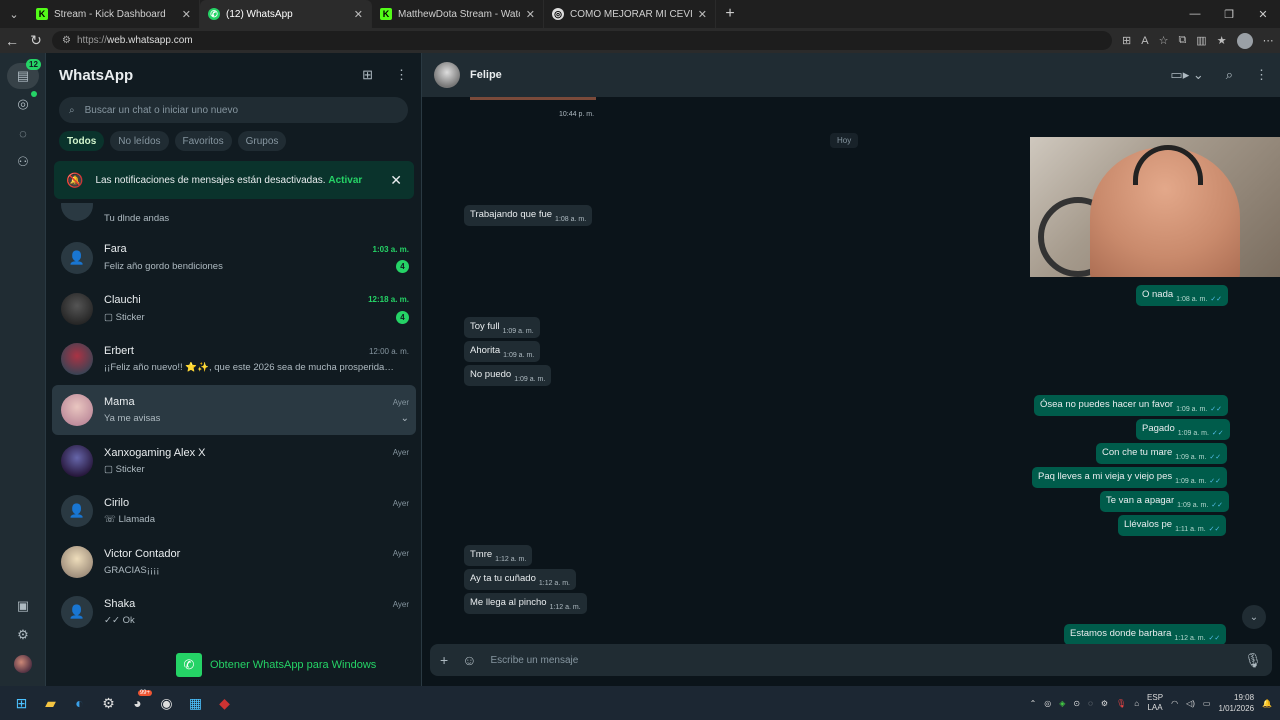 This screenshot has width=1280, height=720. I want to click on chevron-down-icon: ⌄, so click(405, 418).